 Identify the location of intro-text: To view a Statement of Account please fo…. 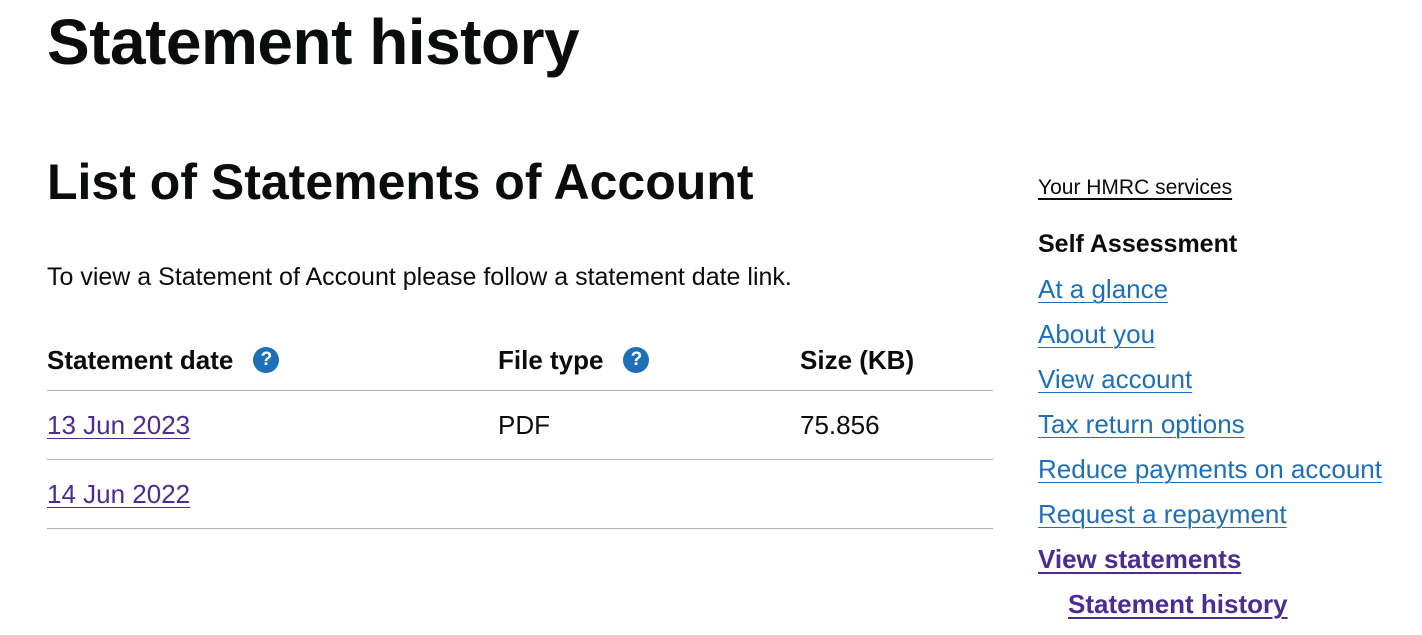
(419, 277).